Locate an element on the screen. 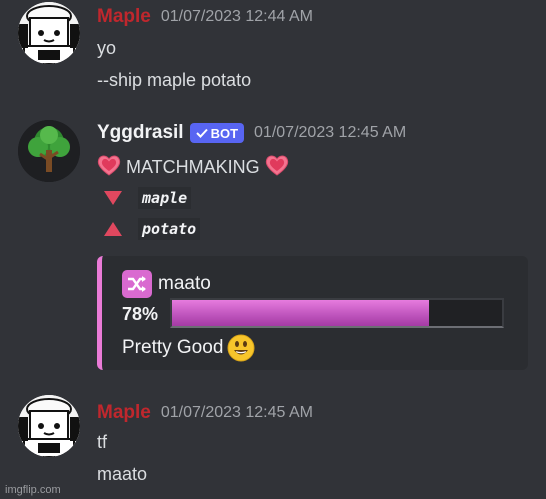 The height and width of the screenshot is (499, 546). down-triangle-icon is located at coordinates (113, 198).